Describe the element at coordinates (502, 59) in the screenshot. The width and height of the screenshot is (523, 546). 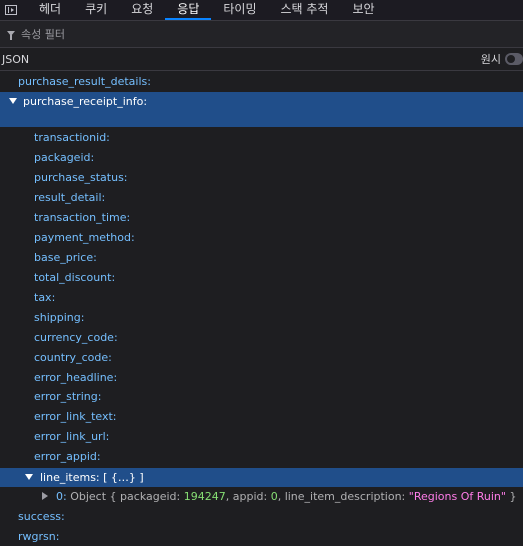
I see `raw-toggle-wrap: 원시` at that location.